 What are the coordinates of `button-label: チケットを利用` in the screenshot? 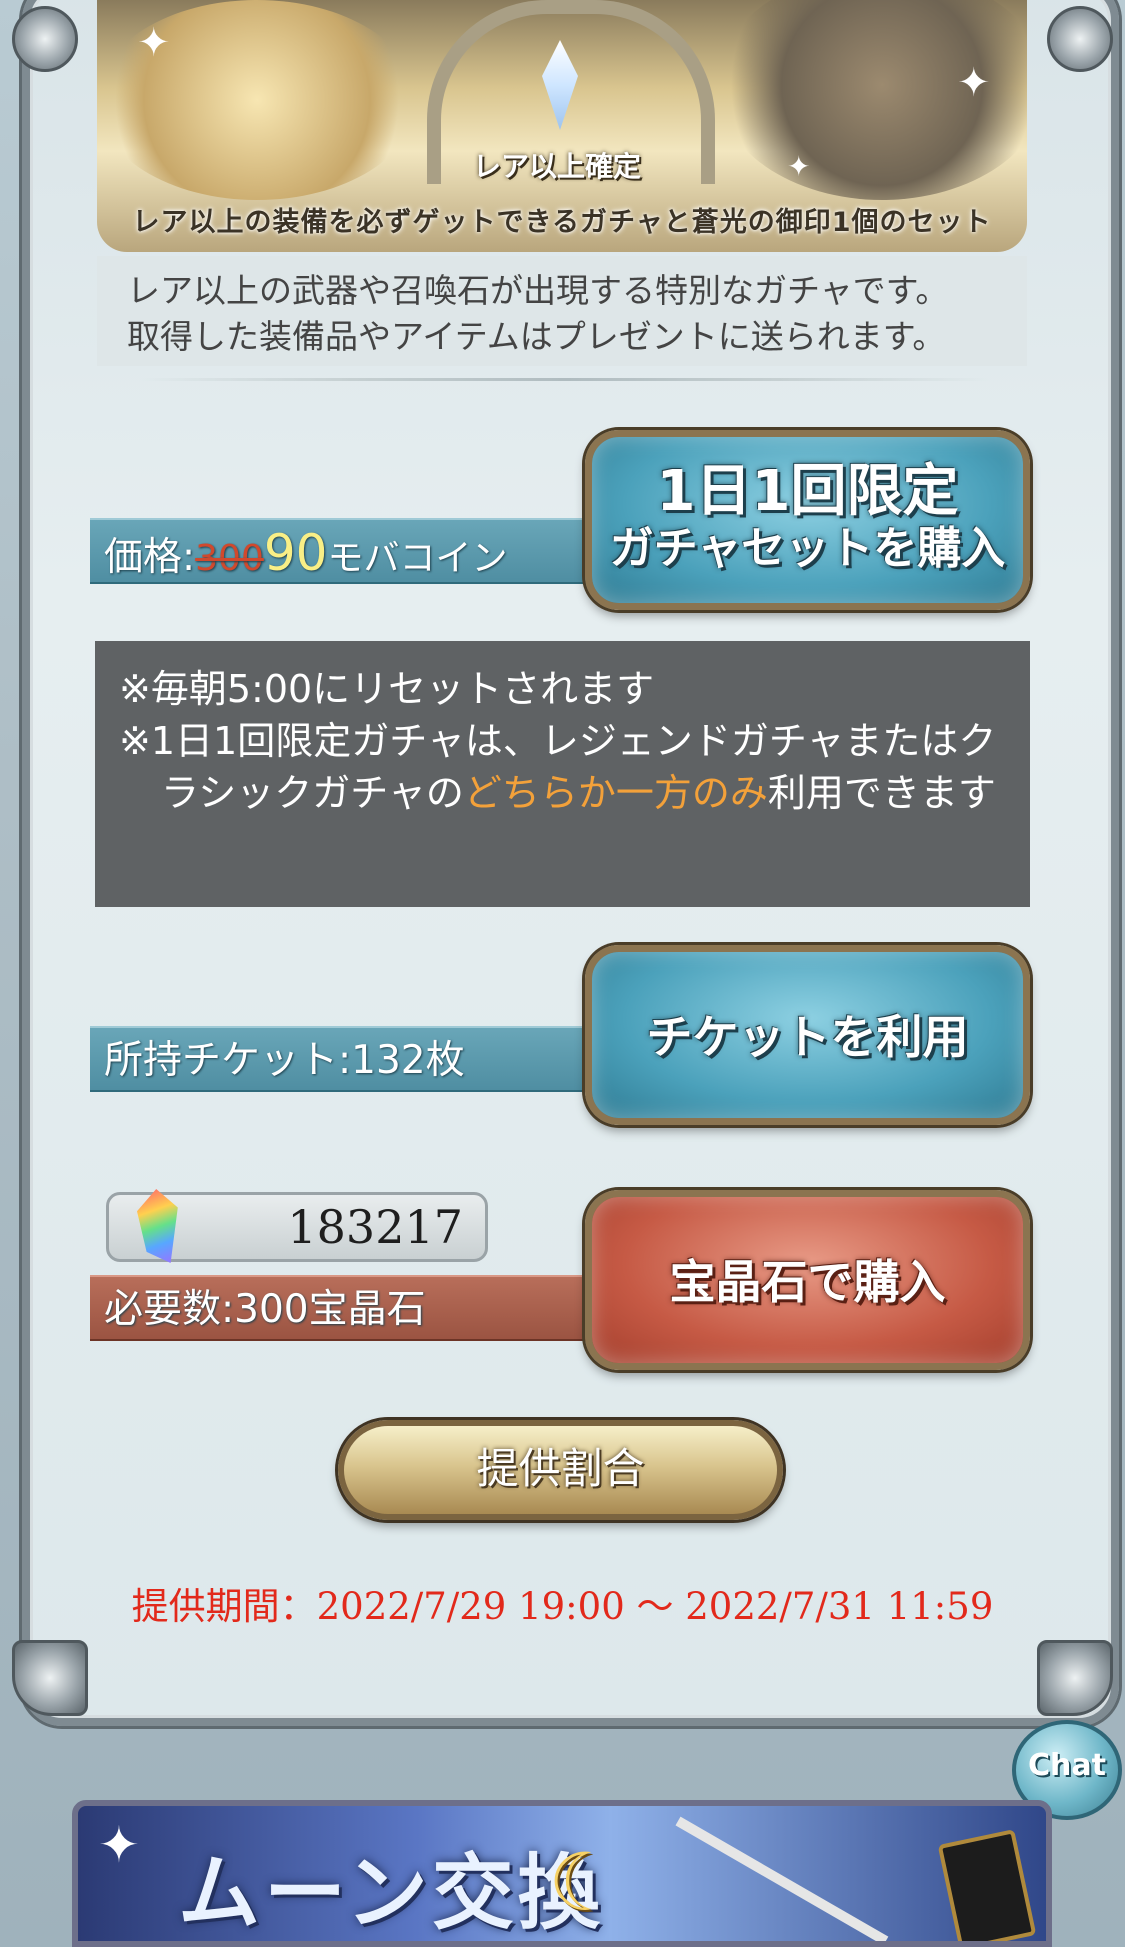 It's located at (807, 1037).